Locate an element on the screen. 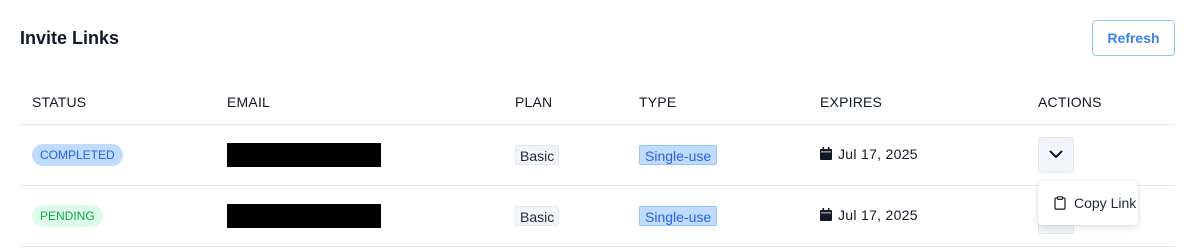  row-actions-button is located at coordinates (1056, 154).